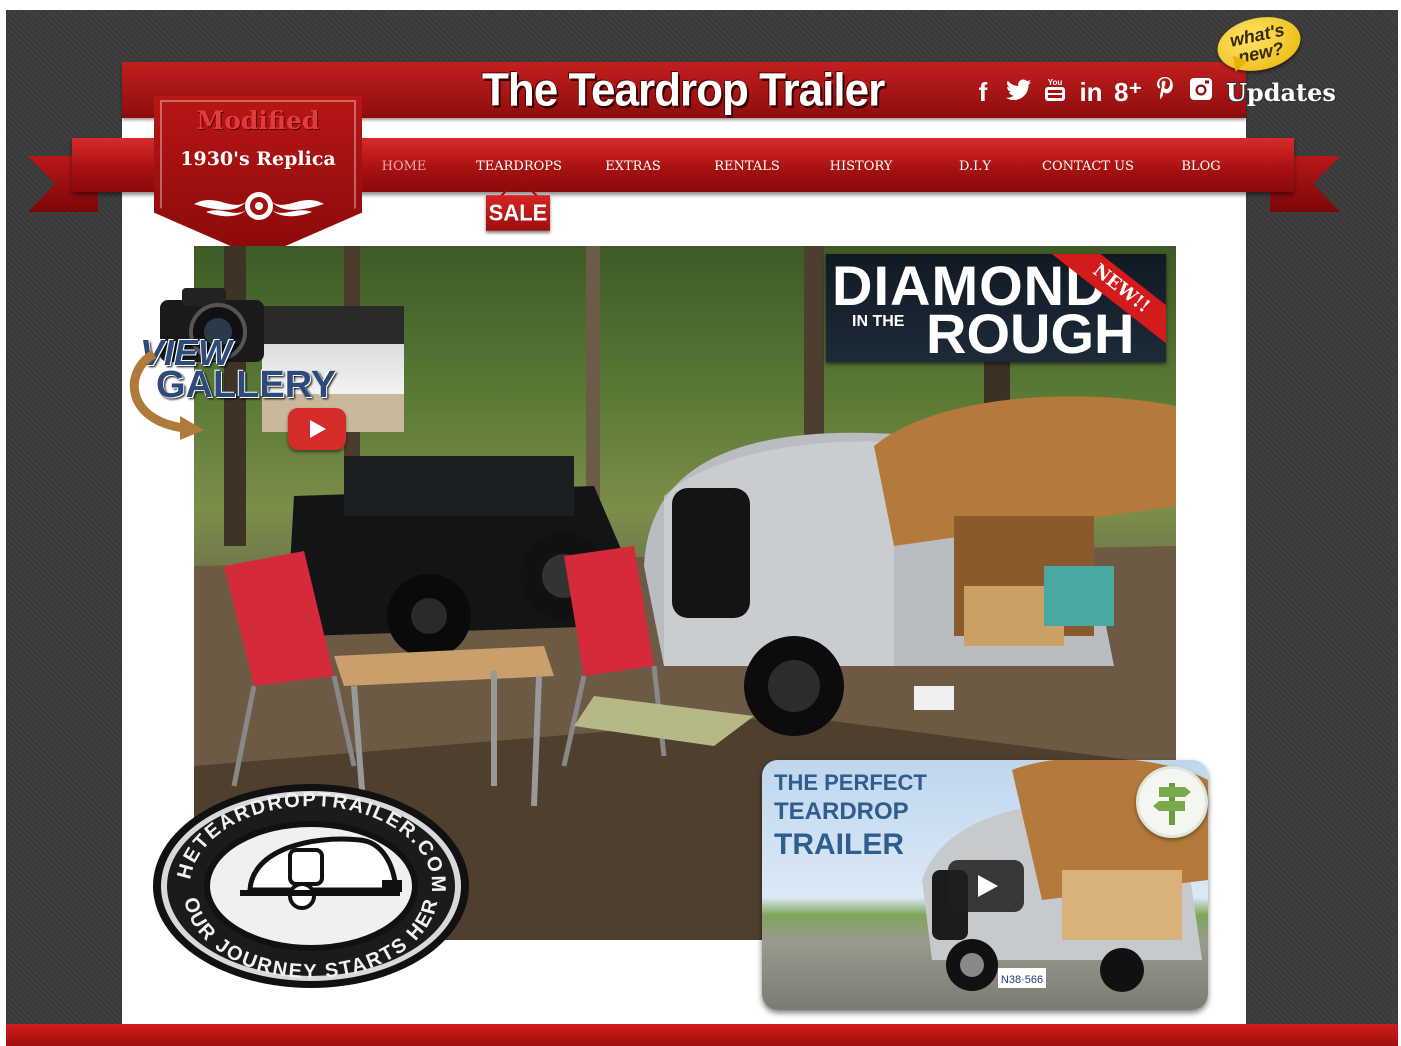  I want to click on logo-modified-text: Modified, so click(258, 120).